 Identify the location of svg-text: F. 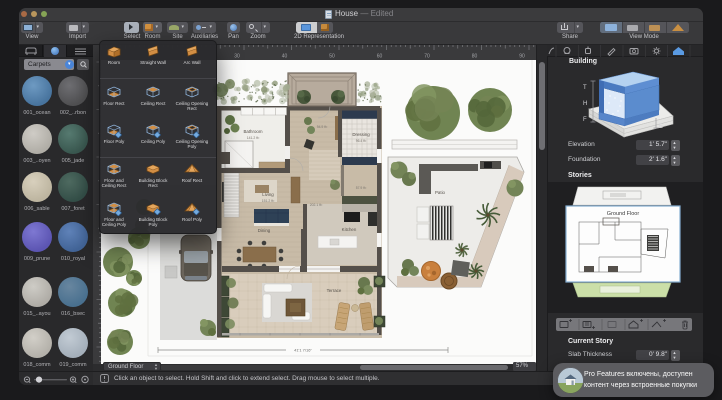
(585, 120).